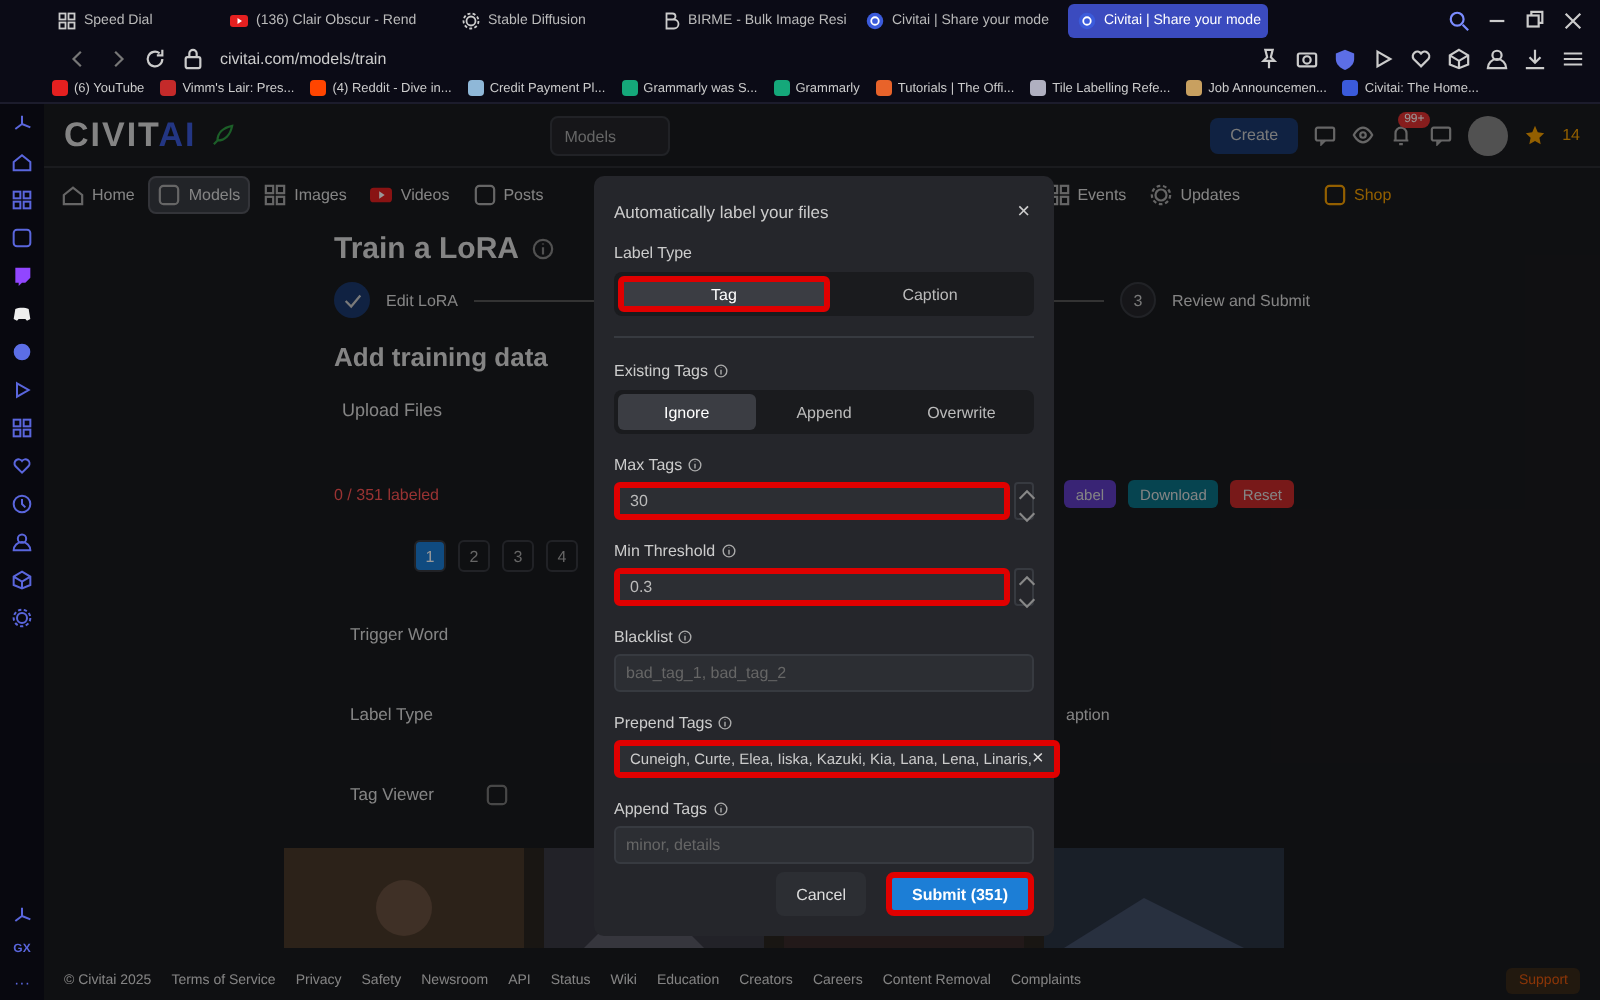 Image resolution: width=1600 pixels, height=1000 pixels. I want to click on segment-option: Caption, so click(930, 294).